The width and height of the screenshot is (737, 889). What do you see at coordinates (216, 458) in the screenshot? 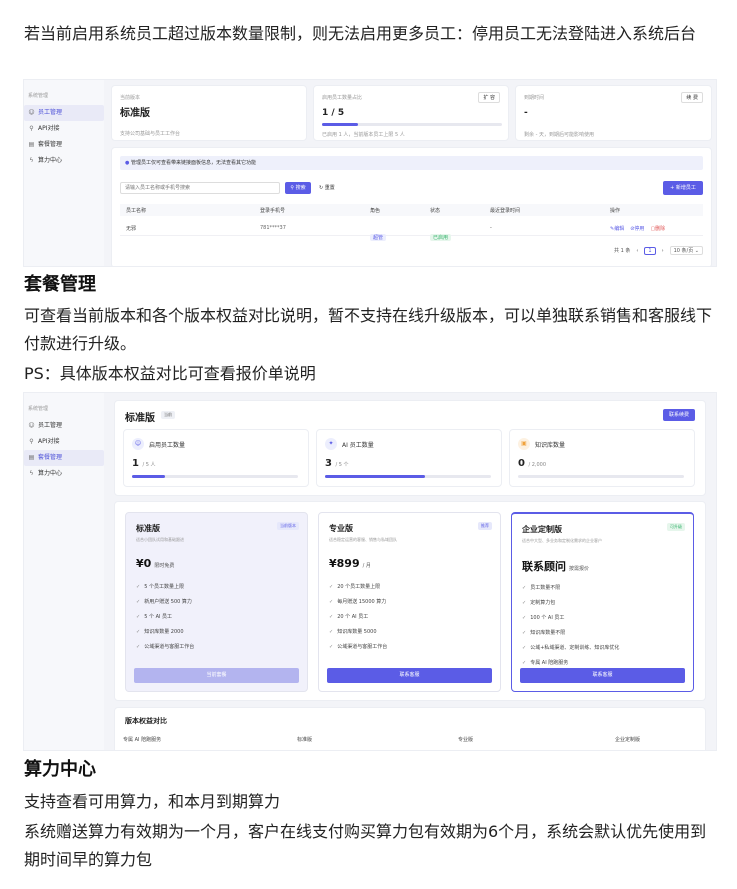
I see `stat-card: ☺ 启用员工数量 1 / 5 人` at bounding box center [216, 458].